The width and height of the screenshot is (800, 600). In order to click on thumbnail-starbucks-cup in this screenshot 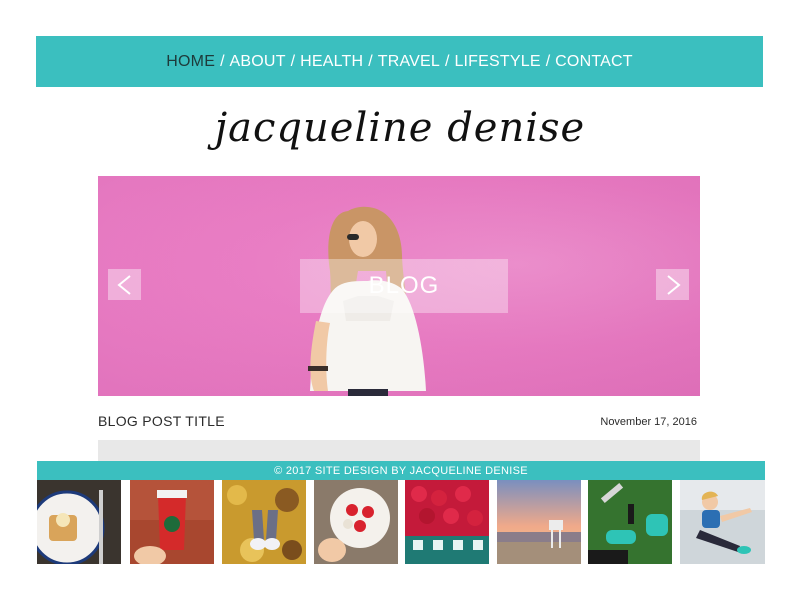, I will do `click(172, 522)`.